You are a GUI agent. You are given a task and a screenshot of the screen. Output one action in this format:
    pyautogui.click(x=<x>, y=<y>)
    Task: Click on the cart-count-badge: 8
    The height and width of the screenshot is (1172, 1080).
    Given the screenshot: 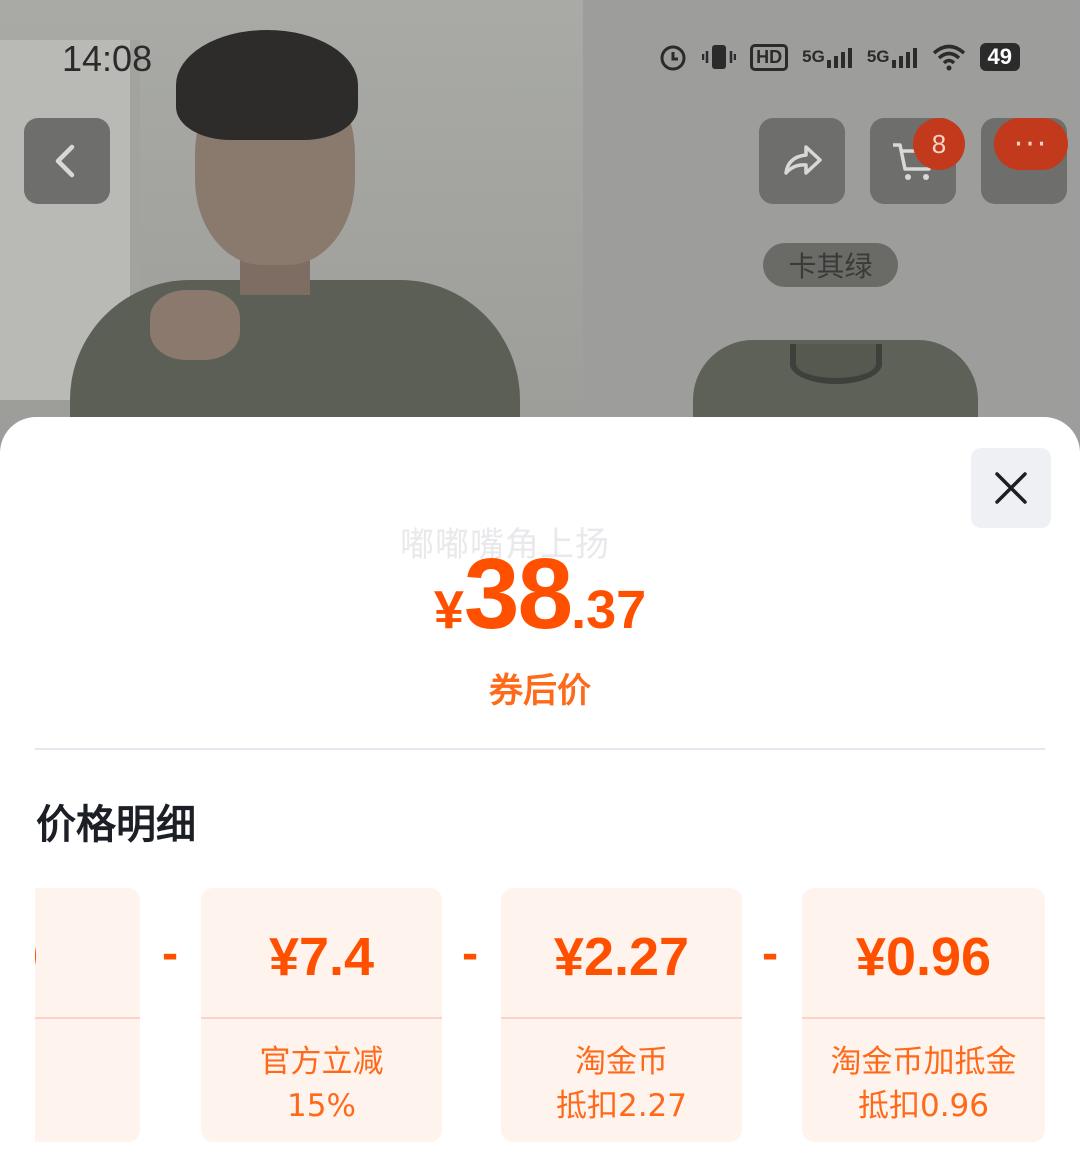 What is the action you would take?
    pyautogui.click(x=939, y=144)
    